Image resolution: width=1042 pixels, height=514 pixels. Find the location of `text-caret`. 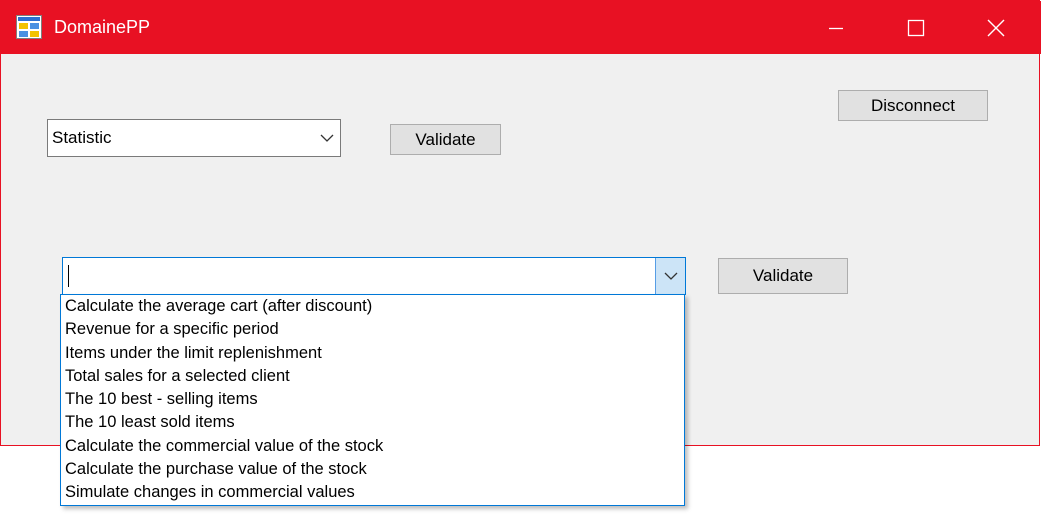

text-caret is located at coordinates (68, 276).